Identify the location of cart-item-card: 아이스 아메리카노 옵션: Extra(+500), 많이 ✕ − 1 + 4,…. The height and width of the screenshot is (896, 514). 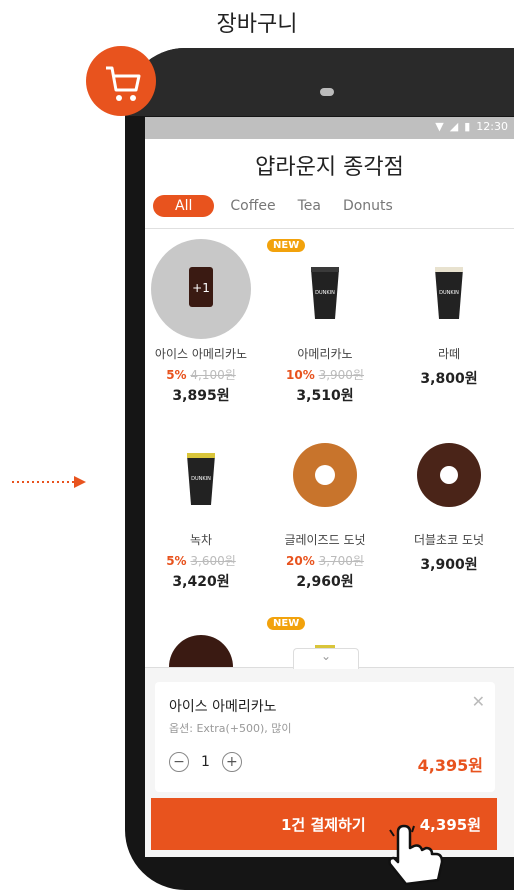
(325, 737).